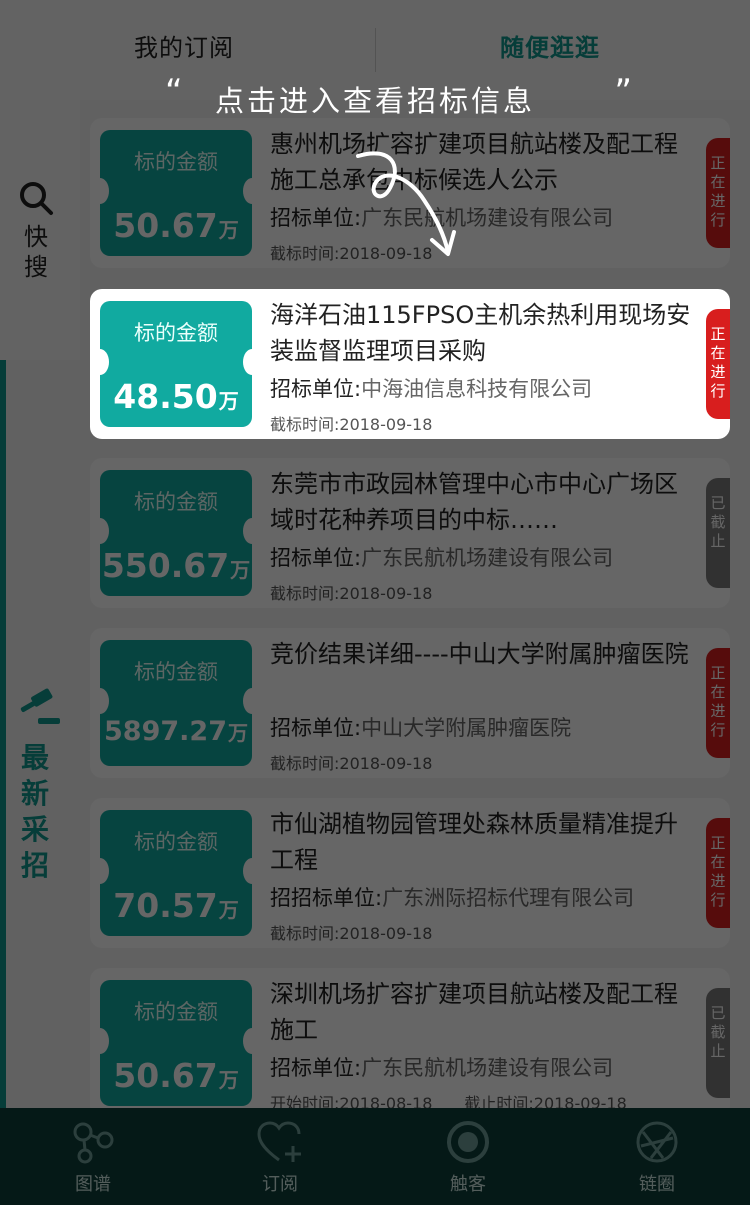 The width and height of the screenshot is (750, 1205). Describe the element at coordinates (452, 898) in the screenshot. I see `tender-org: 招招标单位:广东洲际招标代理有限公司` at that location.